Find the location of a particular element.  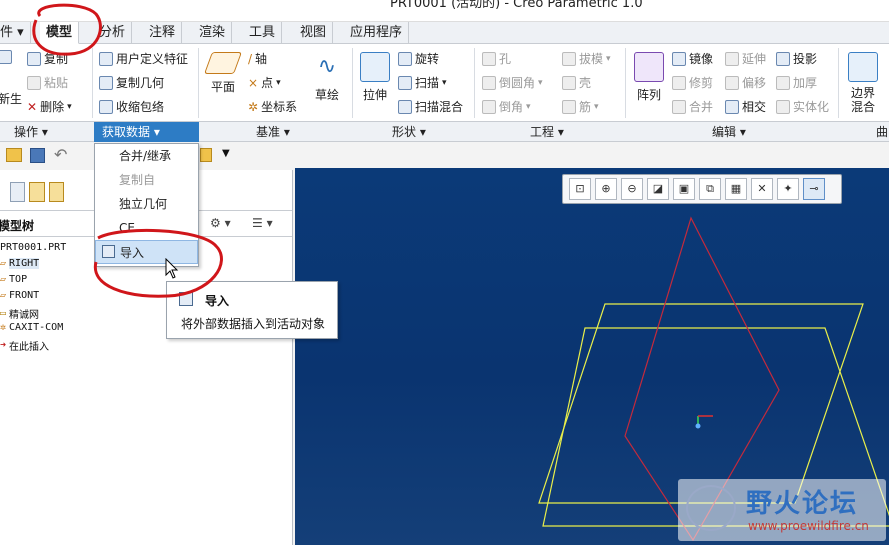

annotation-circle-import is located at coordinates (158, 263).